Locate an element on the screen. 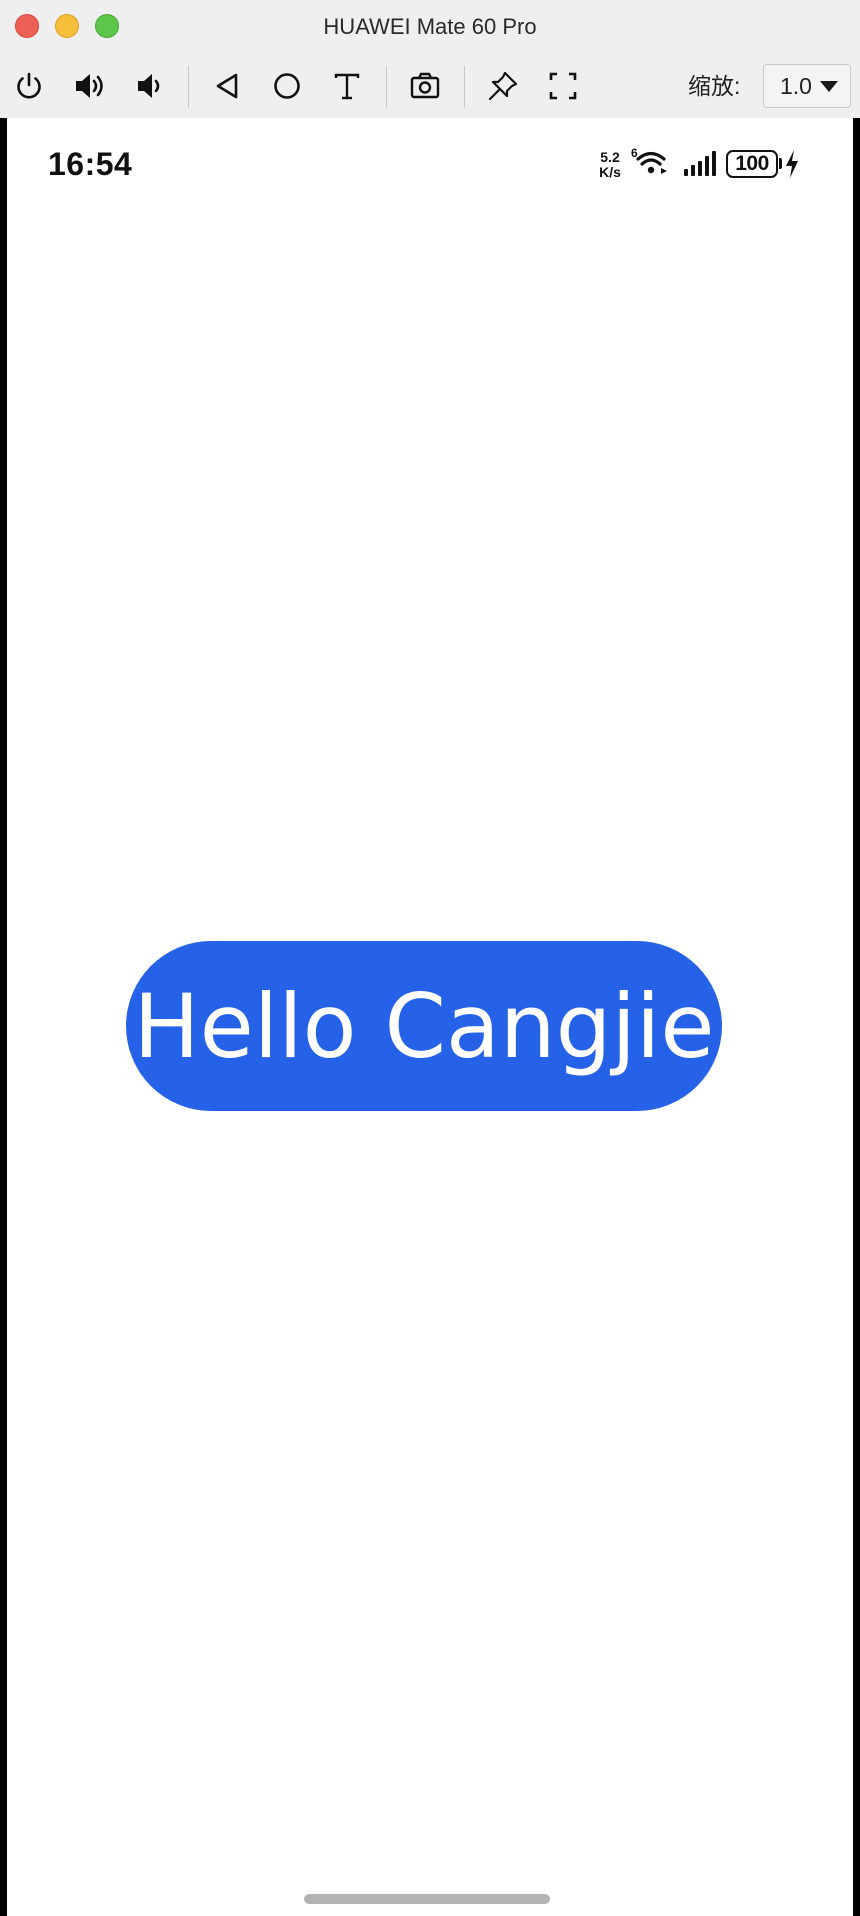  pin-button is located at coordinates (503, 86).